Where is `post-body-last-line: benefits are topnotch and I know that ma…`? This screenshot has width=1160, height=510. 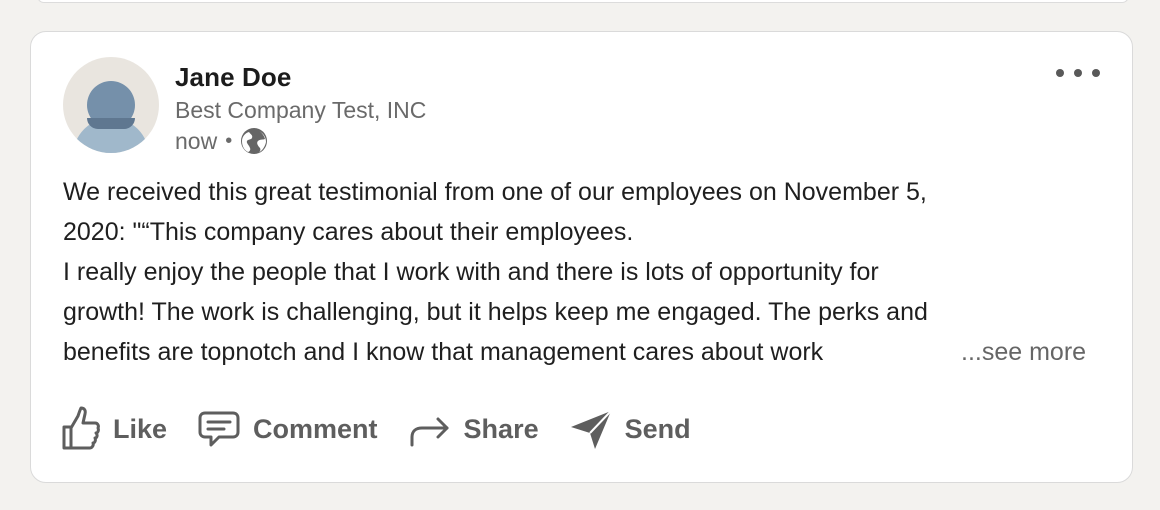 post-body-last-line: benefits are topnotch and I know that ma… is located at coordinates (585, 352).